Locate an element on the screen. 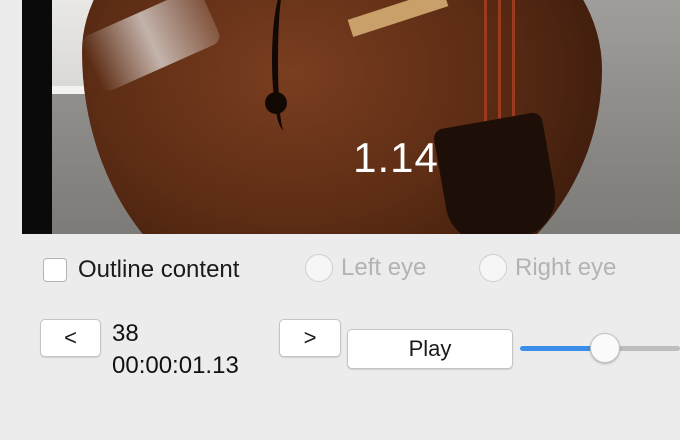  left-eye-radio: Left eye is located at coordinates (365, 268).